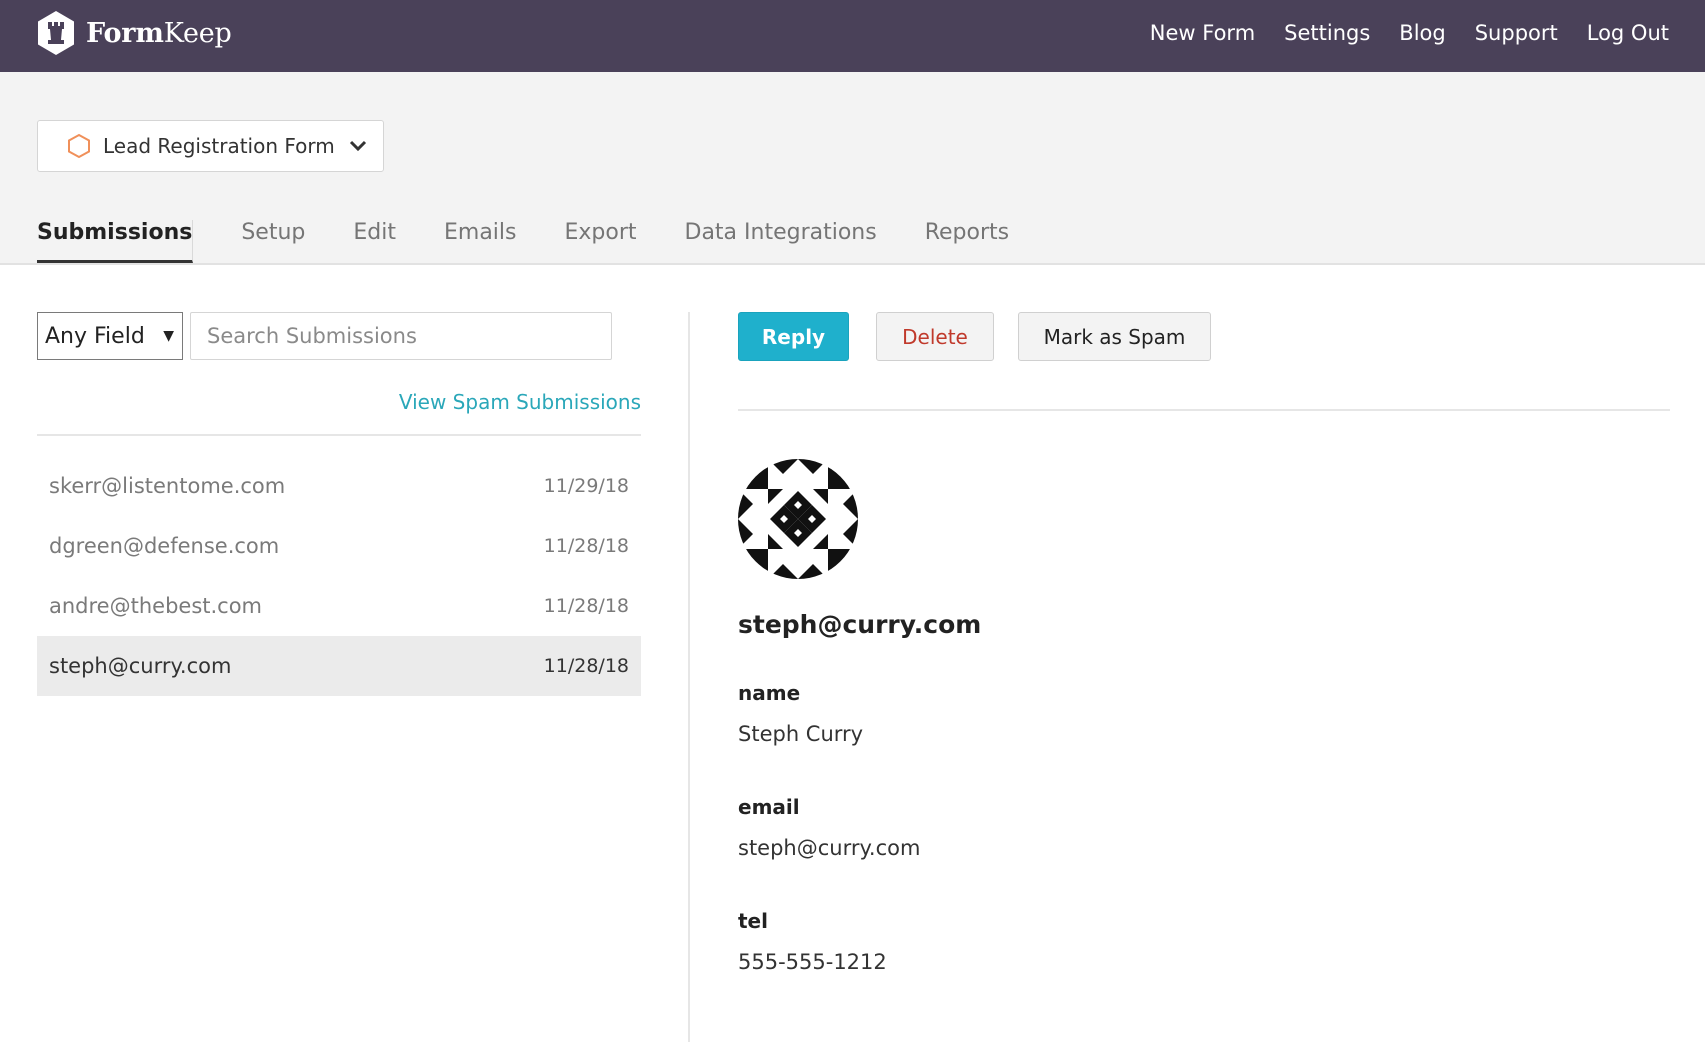 This screenshot has height=1042, width=1705. I want to click on delete-button: Delete, so click(935, 336).